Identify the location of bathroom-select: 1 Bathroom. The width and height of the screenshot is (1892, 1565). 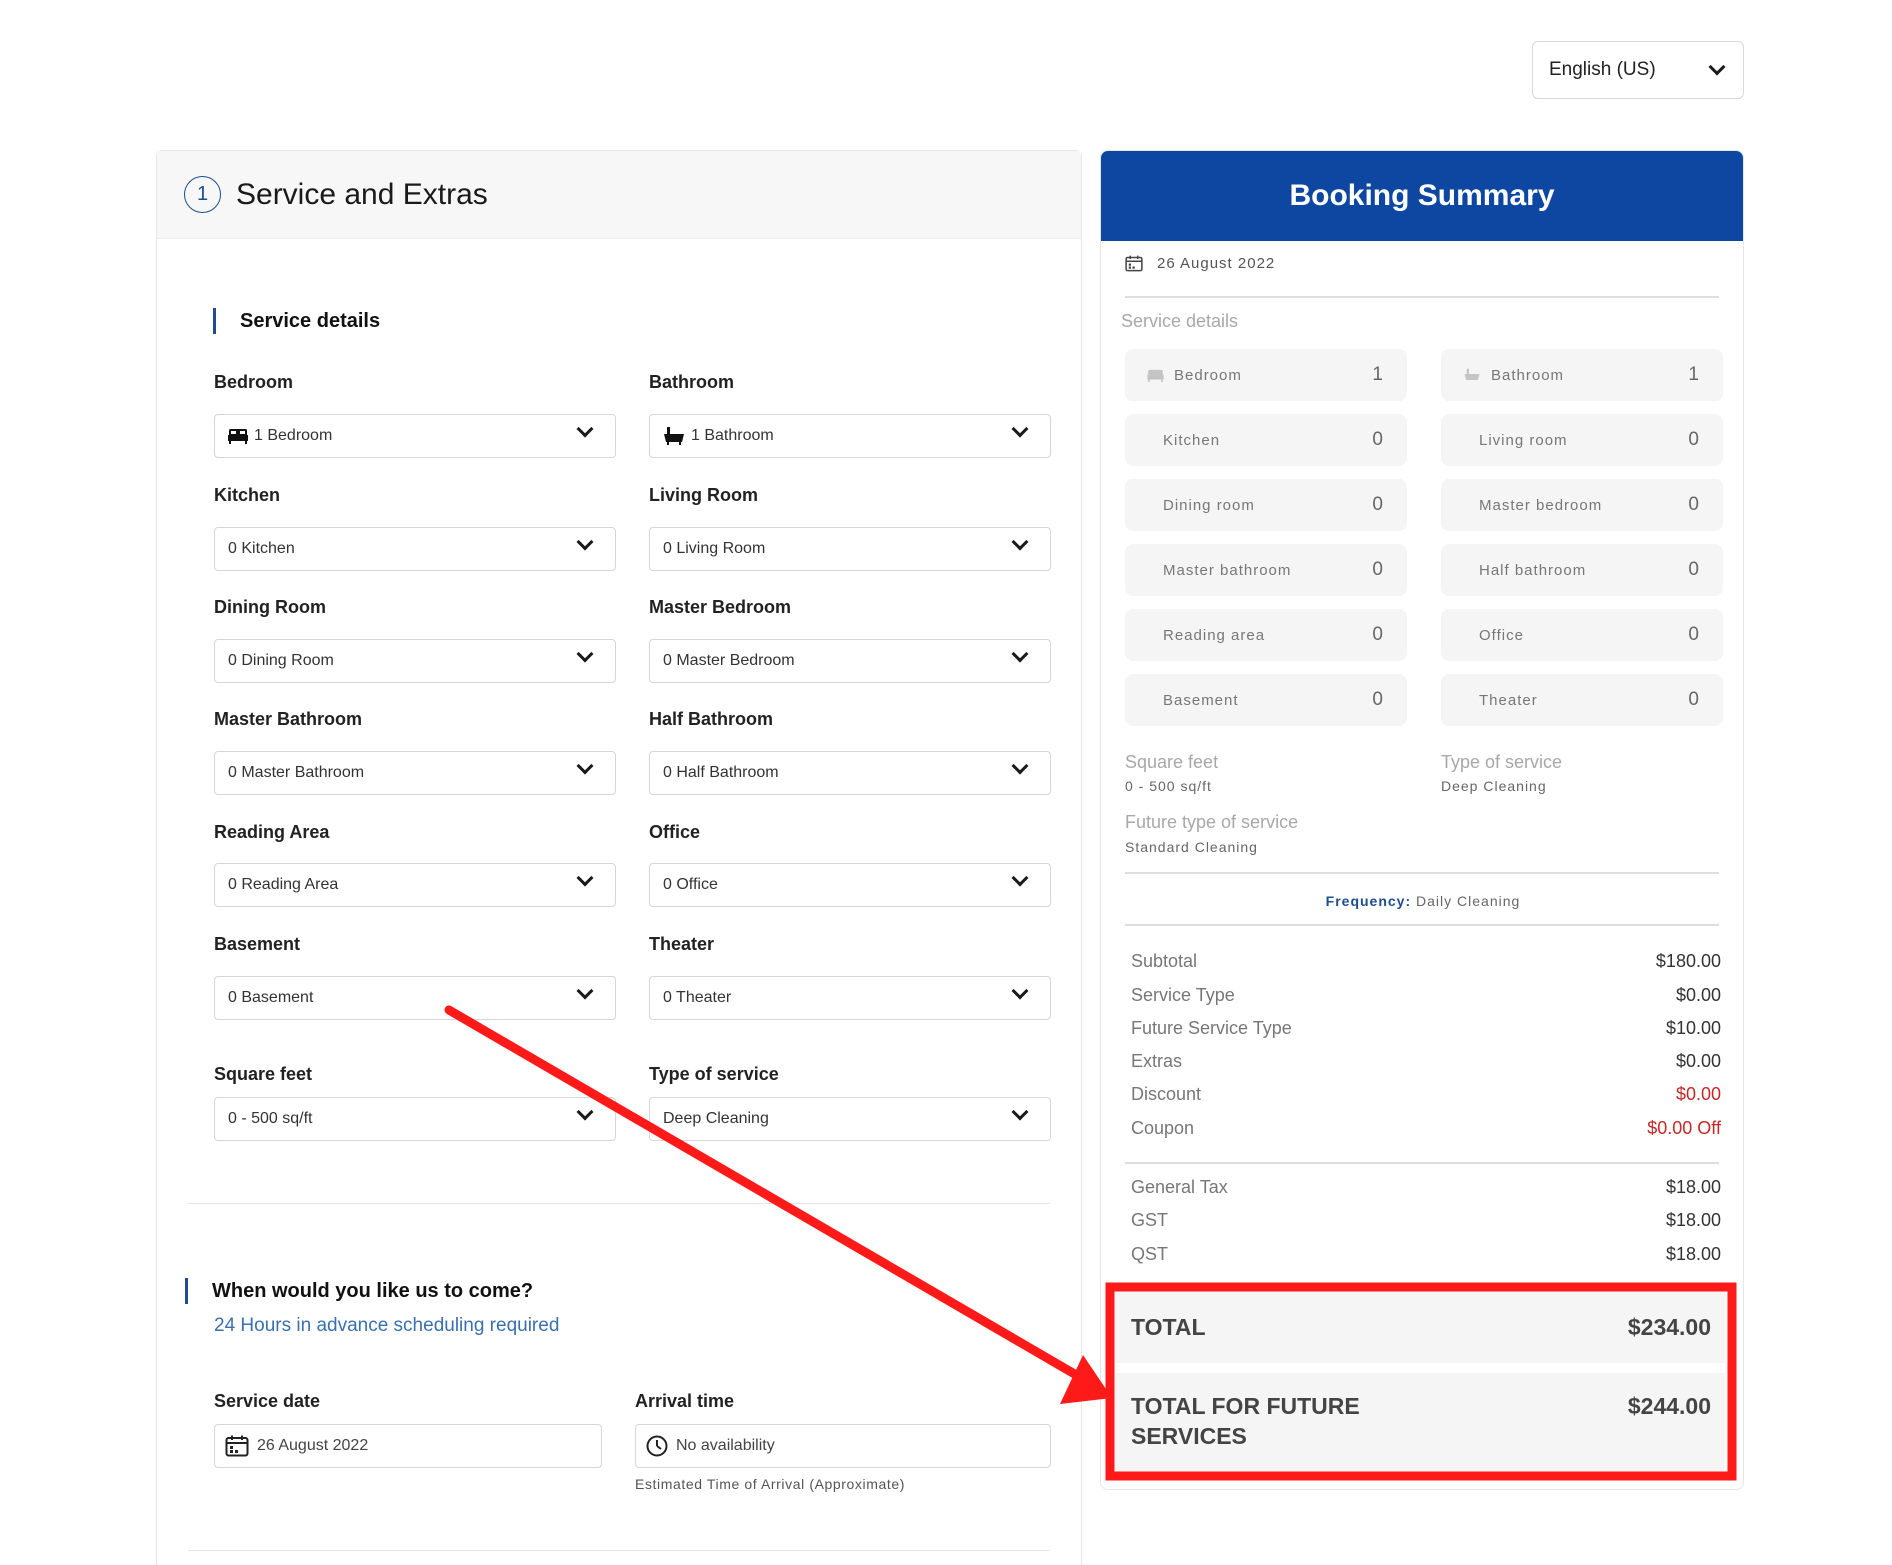
(850, 436).